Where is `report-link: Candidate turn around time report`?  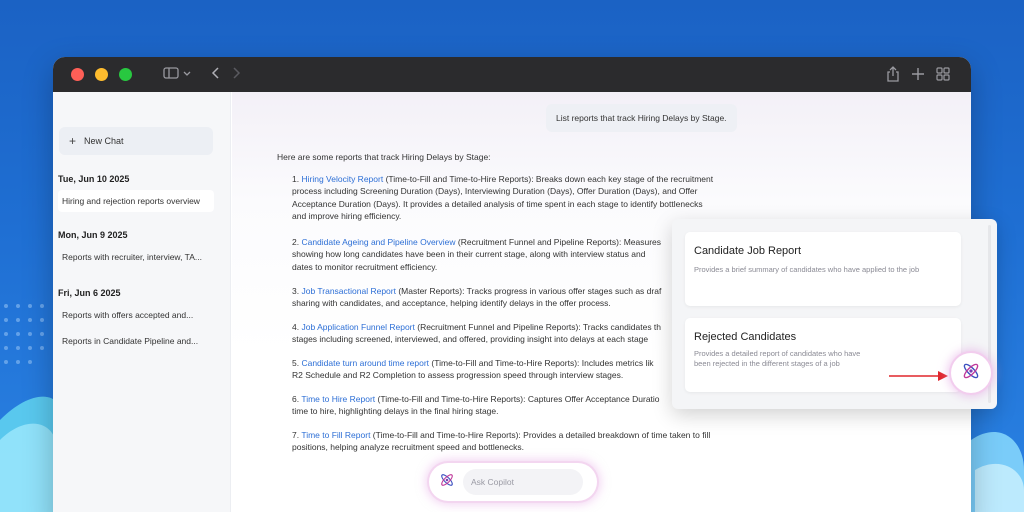
report-link: Candidate turn around time report is located at coordinates (365, 363).